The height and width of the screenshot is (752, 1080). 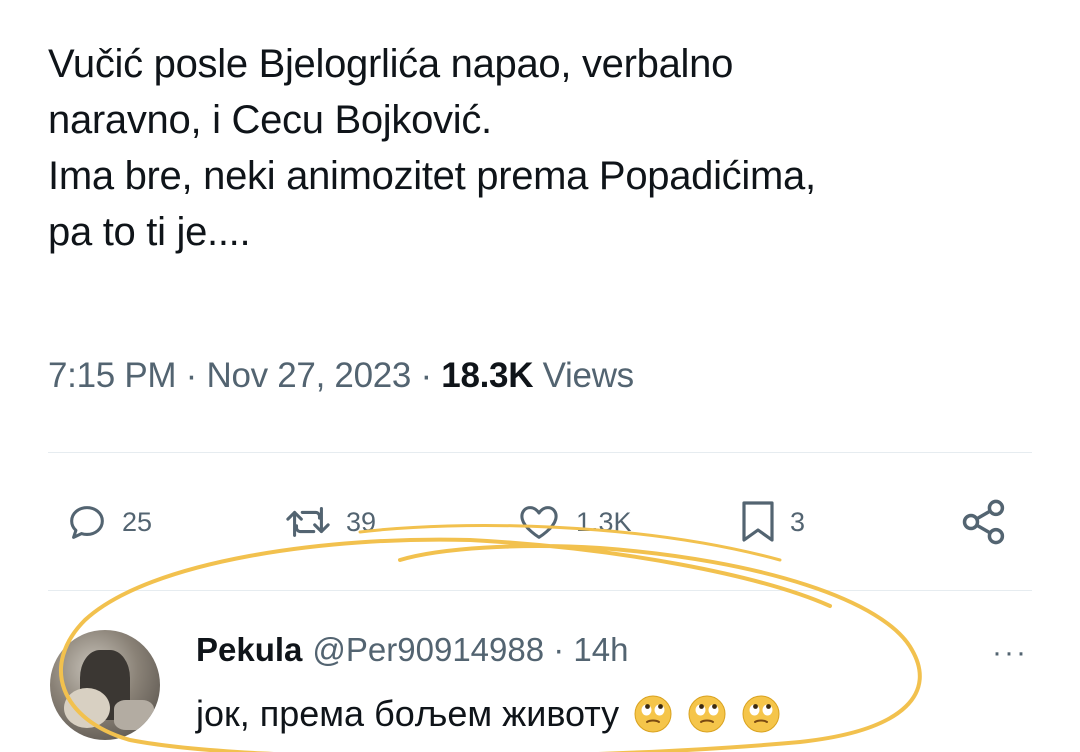 I want to click on reply-icon, so click(x=87, y=522).